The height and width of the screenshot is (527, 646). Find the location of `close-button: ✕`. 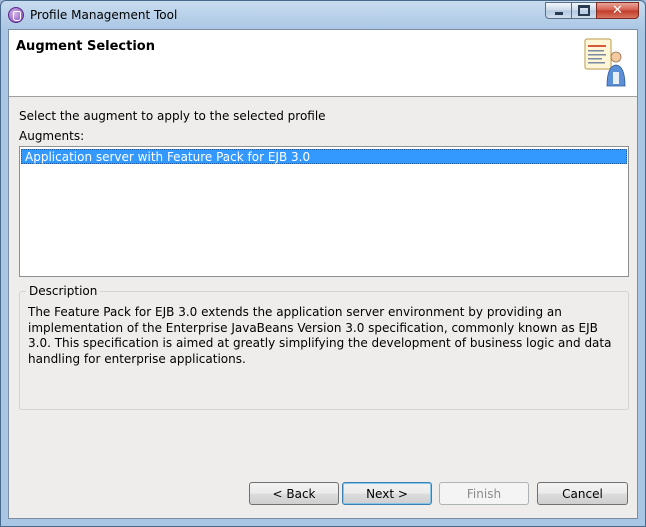

close-button: ✕ is located at coordinates (617, 10).